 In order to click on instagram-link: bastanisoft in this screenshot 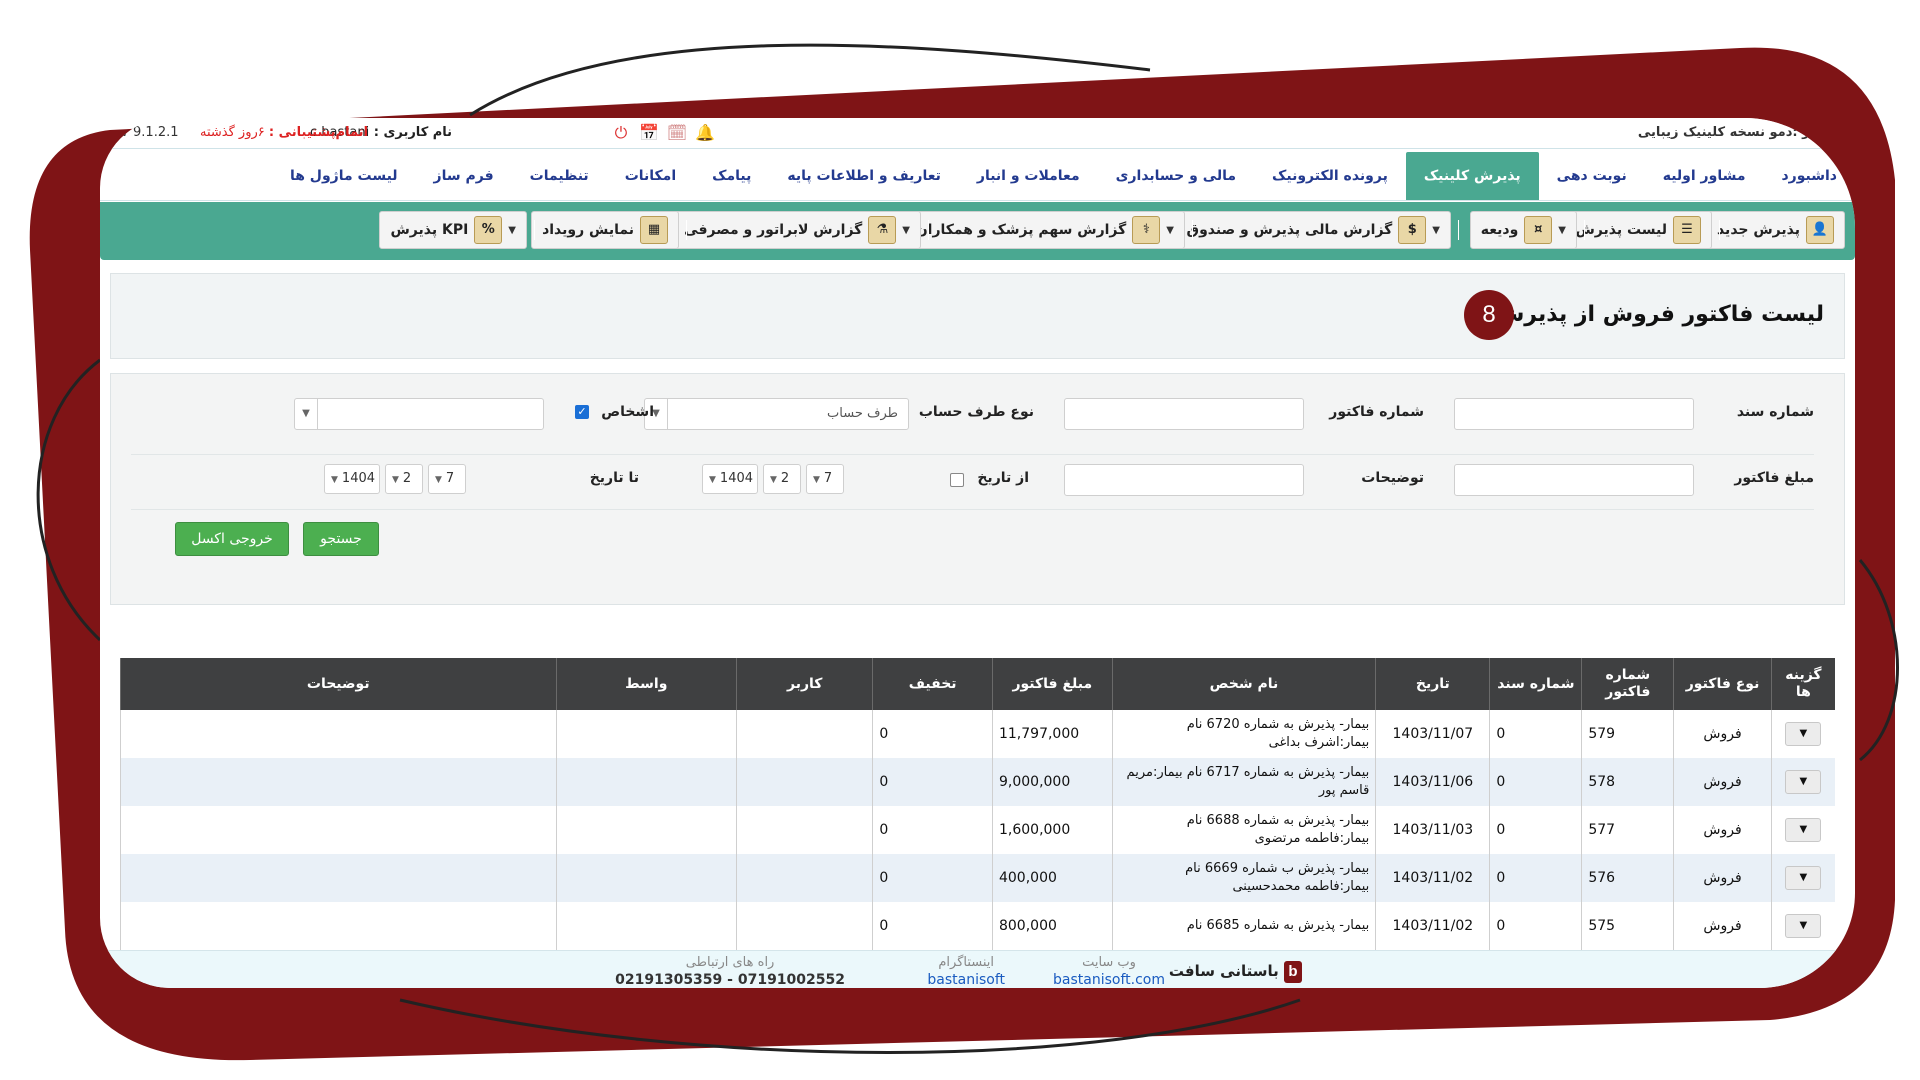, I will do `click(966, 980)`.